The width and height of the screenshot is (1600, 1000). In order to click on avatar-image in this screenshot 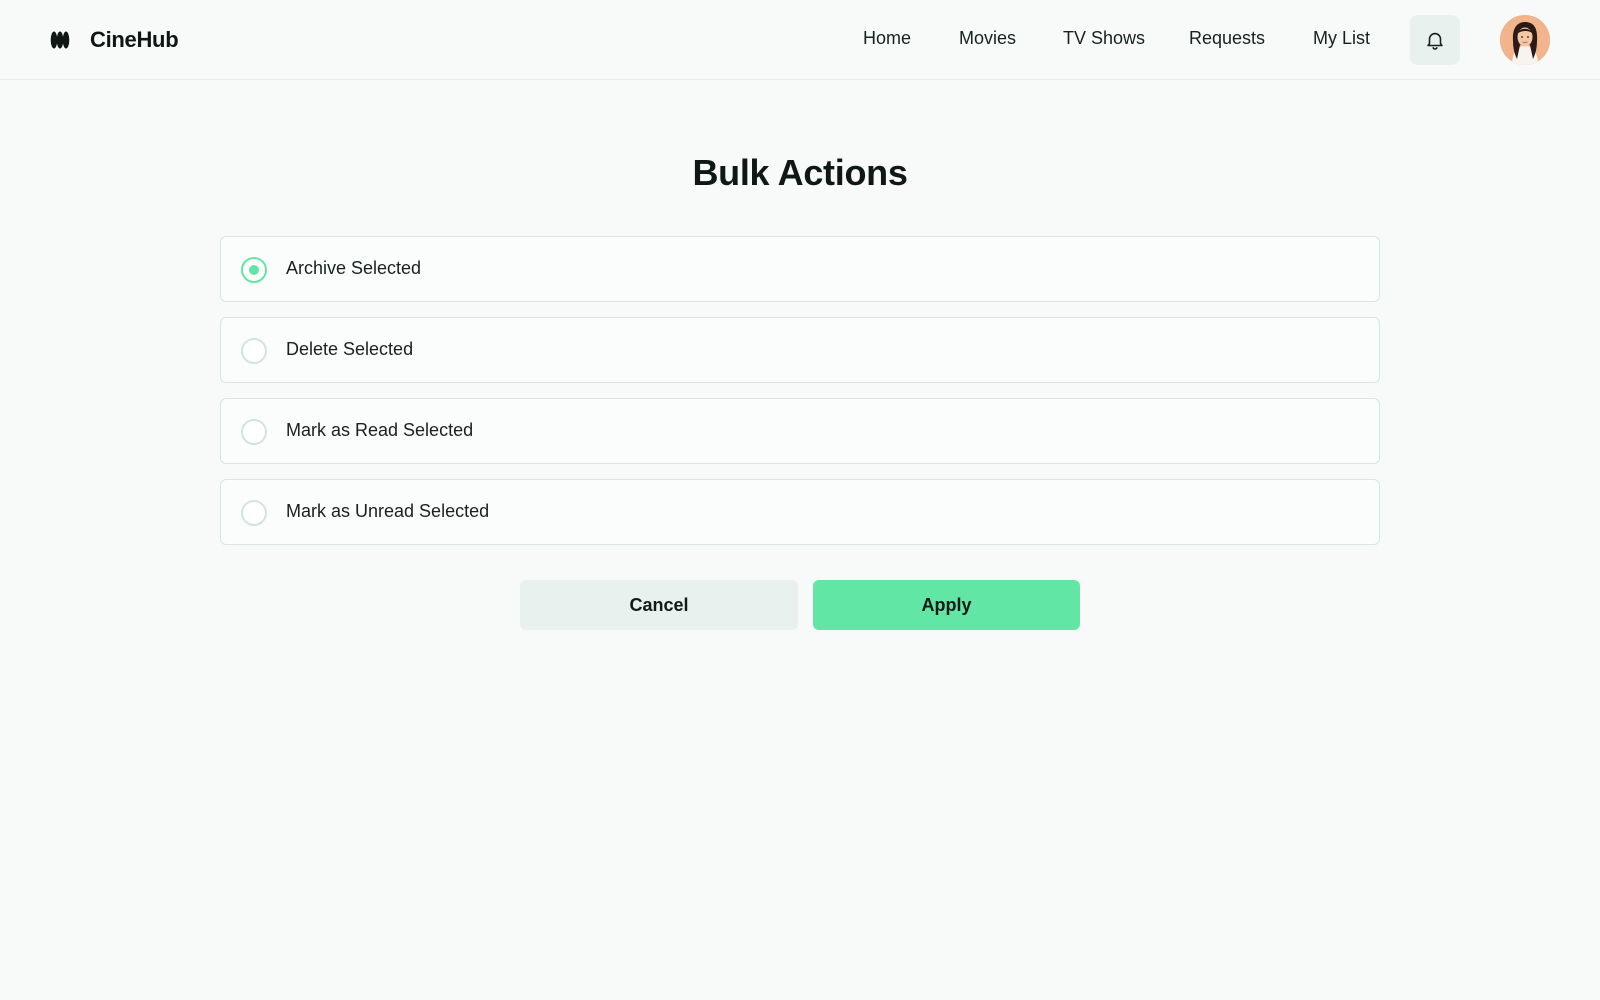, I will do `click(1525, 40)`.